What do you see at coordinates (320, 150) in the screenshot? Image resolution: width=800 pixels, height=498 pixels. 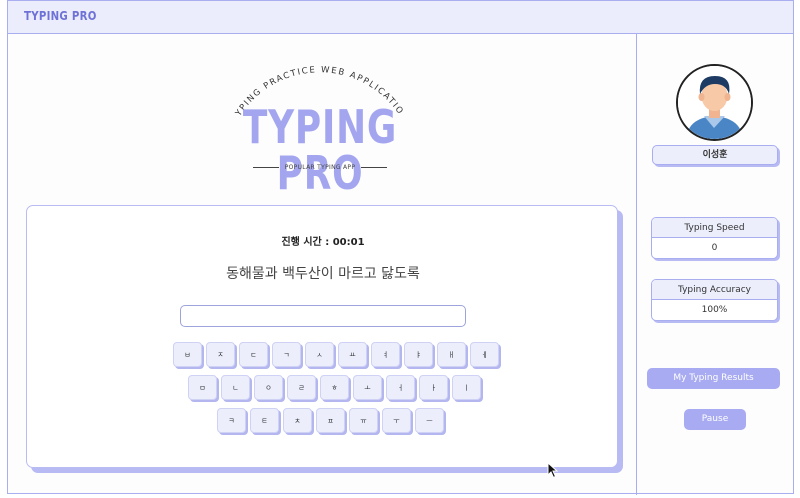 I see `logo-title: TYPING PRO` at bounding box center [320, 150].